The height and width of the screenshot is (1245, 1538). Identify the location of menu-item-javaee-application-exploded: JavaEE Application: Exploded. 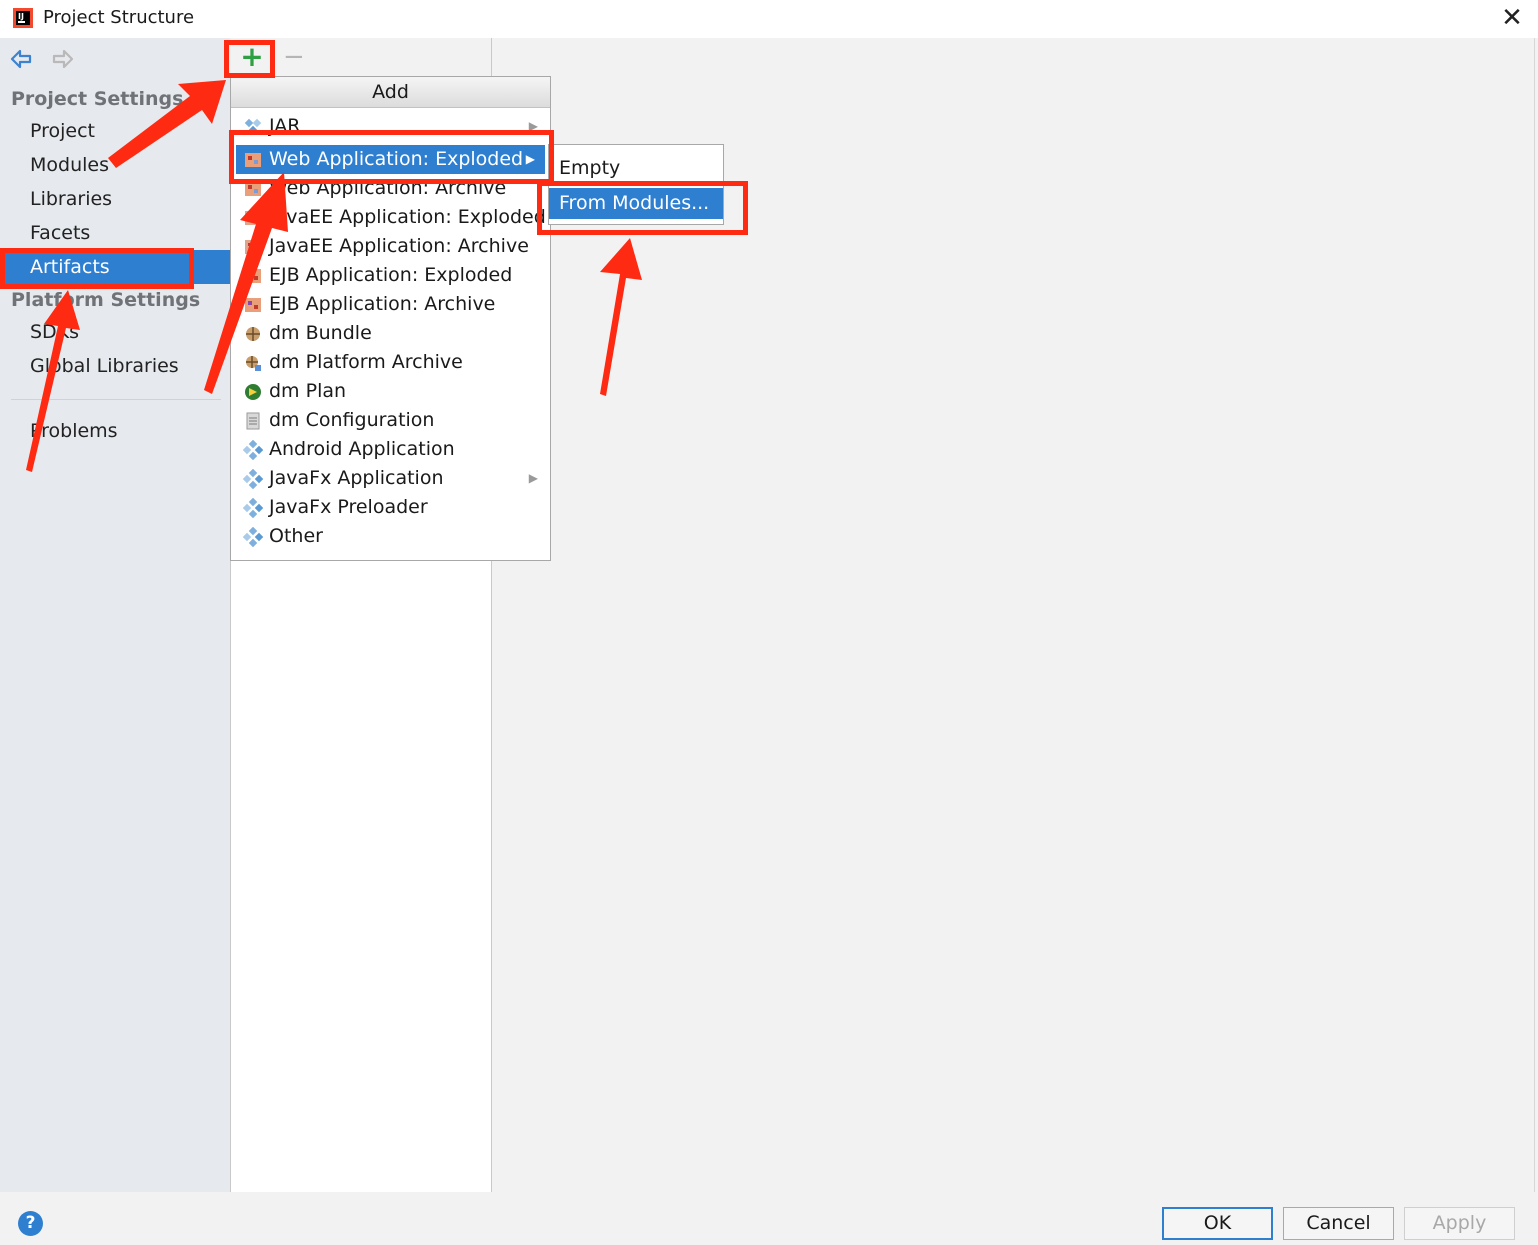
(390, 217).